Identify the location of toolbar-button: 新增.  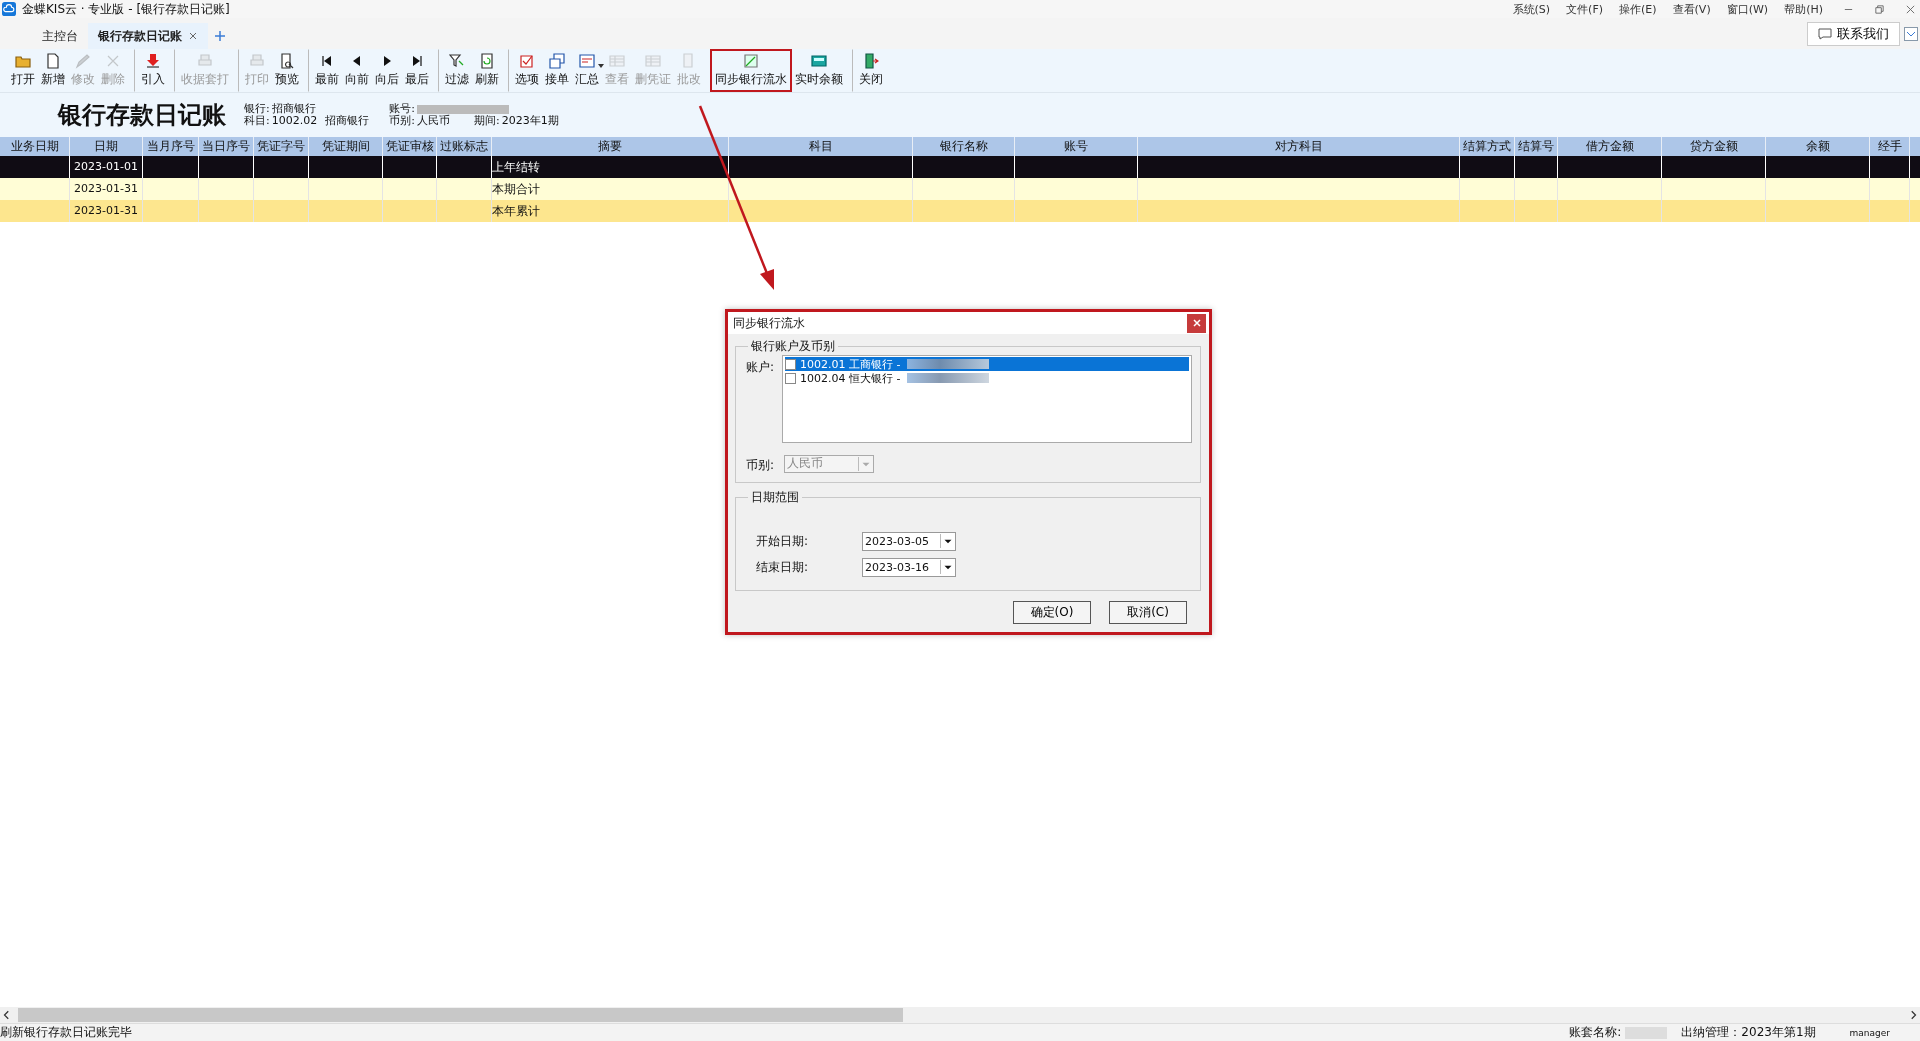
(53, 70).